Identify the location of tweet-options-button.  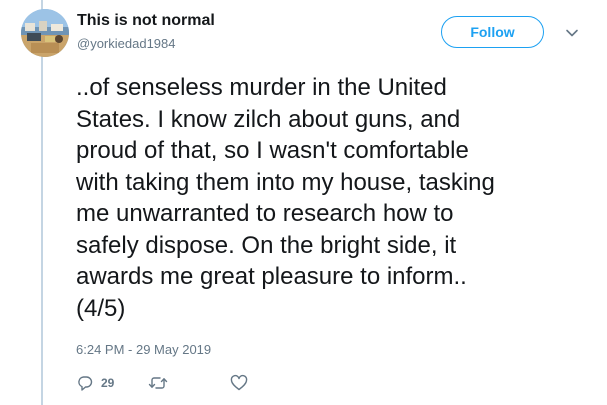
(572, 33).